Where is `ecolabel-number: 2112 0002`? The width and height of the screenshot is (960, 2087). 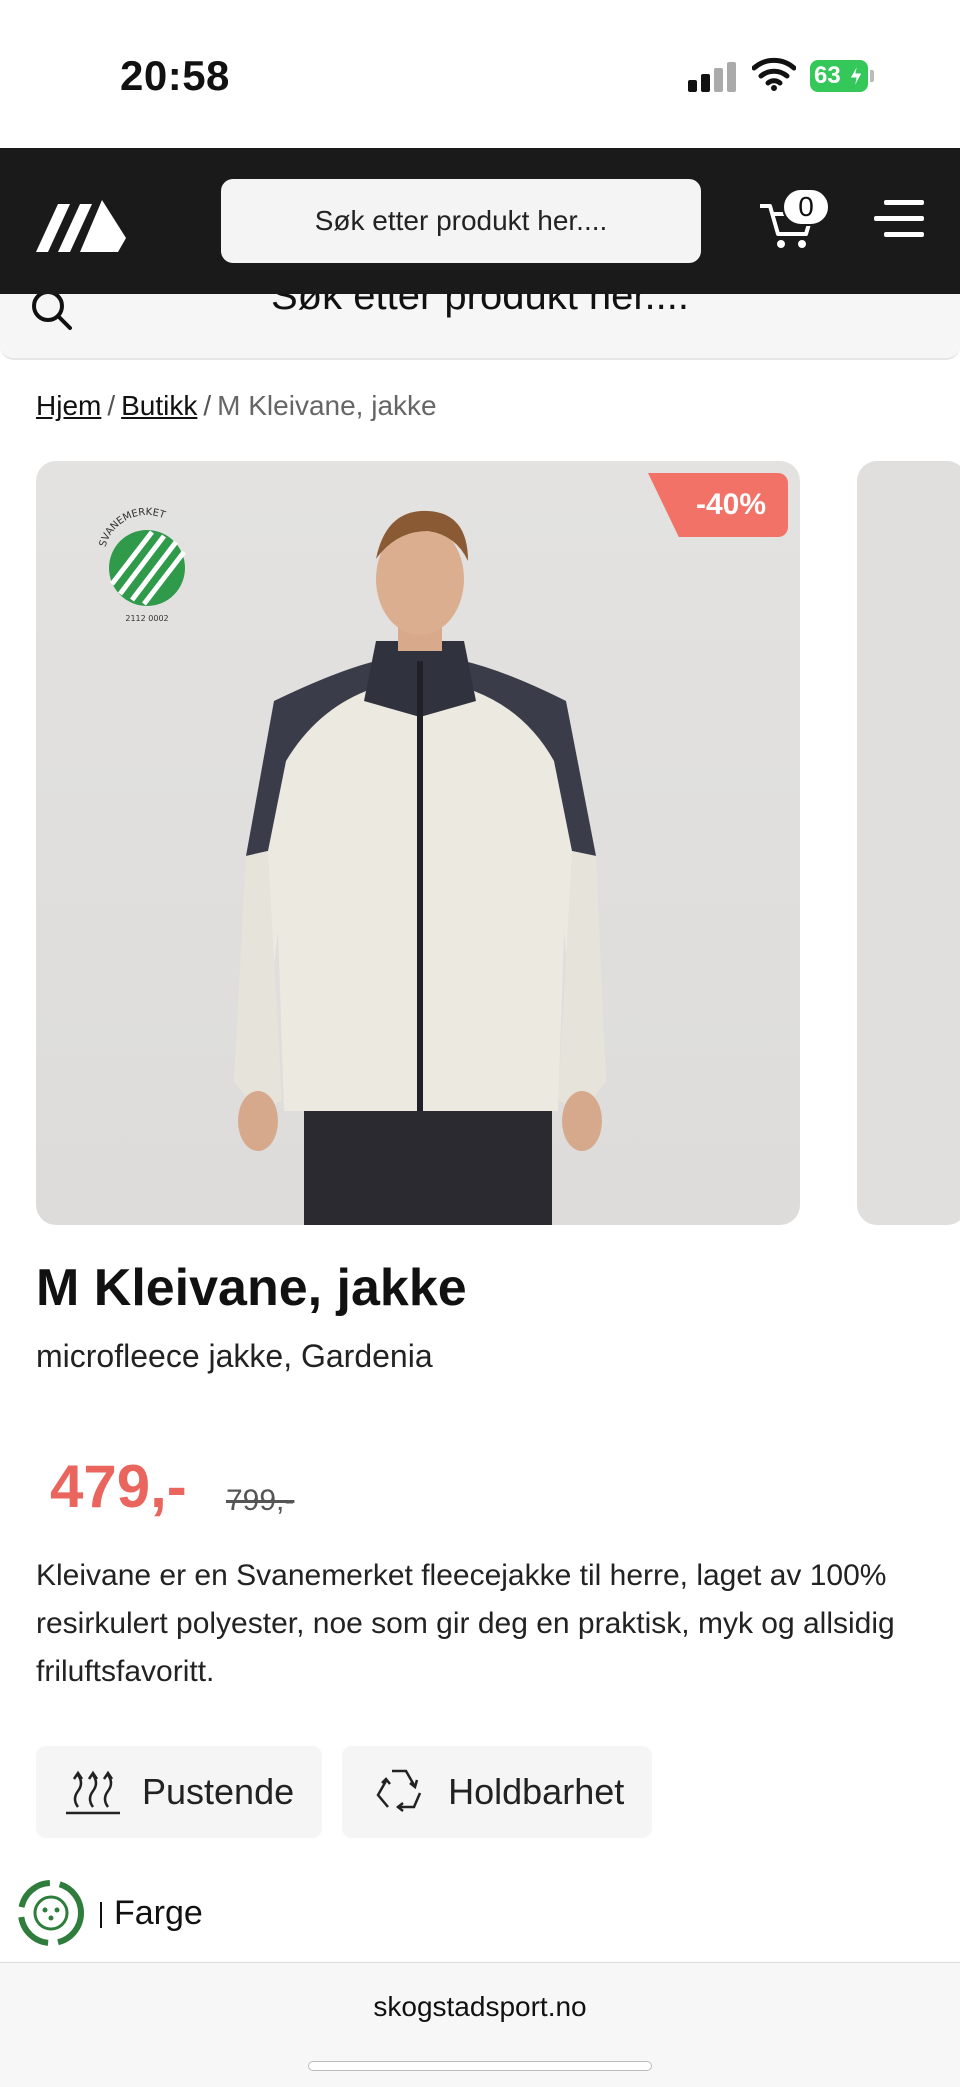 ecolabel-number: 2112 0002 is located at coordinates (146, 618).